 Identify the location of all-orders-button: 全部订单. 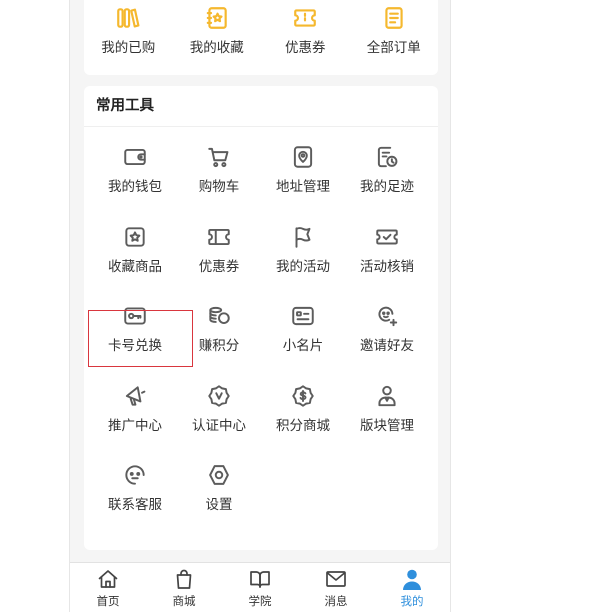
(394, 37).